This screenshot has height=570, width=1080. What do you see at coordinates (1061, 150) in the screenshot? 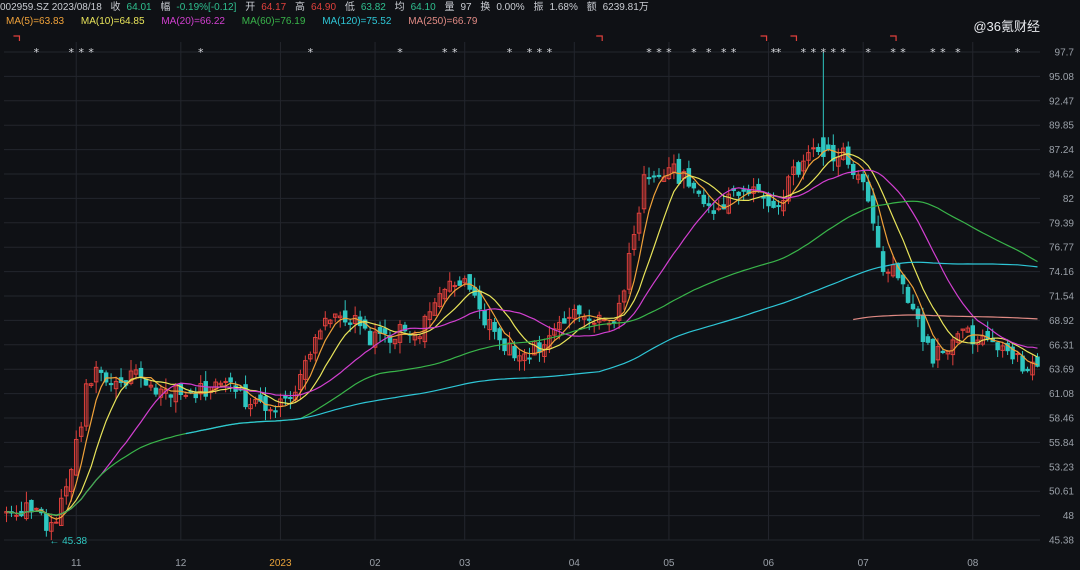
I see `y-tick-label: 87.24` at bounding box center [1061, 150].